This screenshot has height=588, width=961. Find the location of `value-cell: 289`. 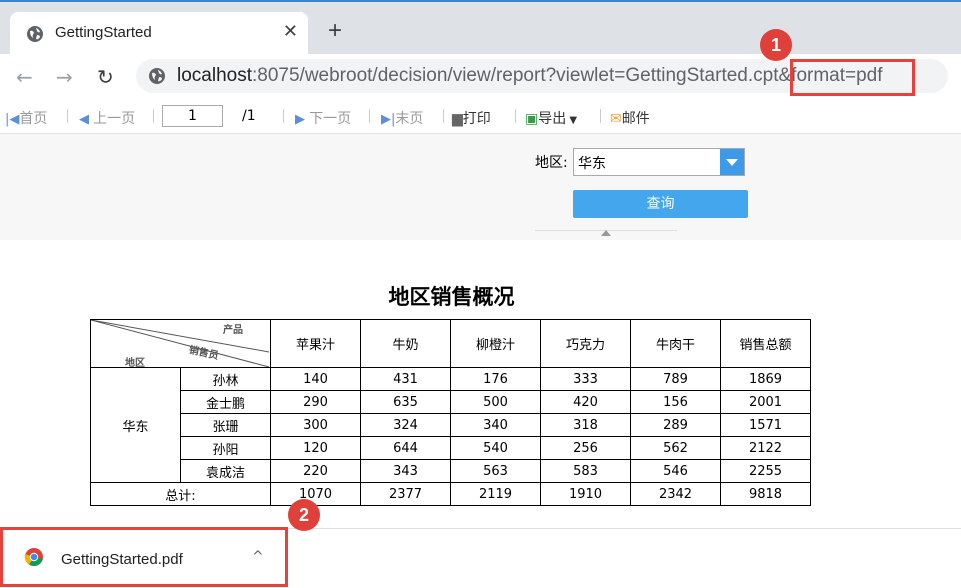

value-cell: 289 is located at coordinates (675, 425).